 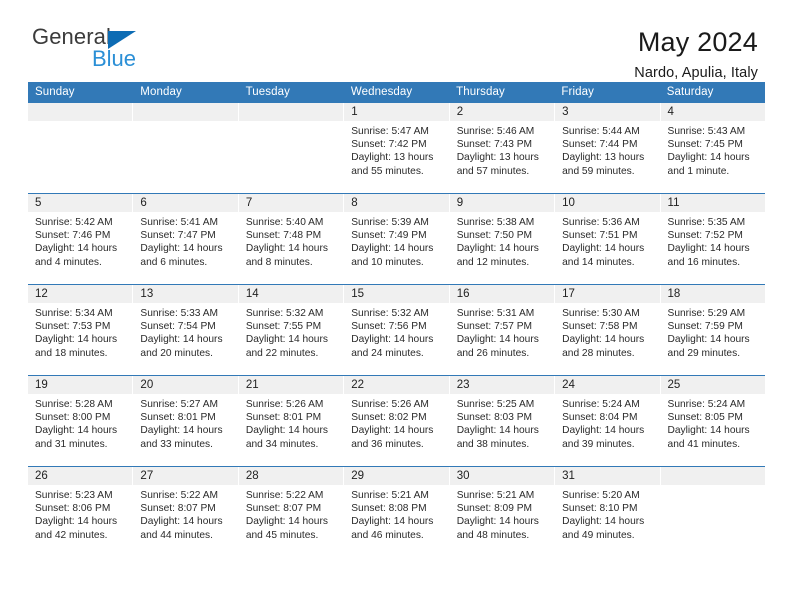 What do you see at coordinates (389, 236) in the screenshot?
I see `sunset-text: Sunset: 7:49 PM` at bounding box center [389, 236].